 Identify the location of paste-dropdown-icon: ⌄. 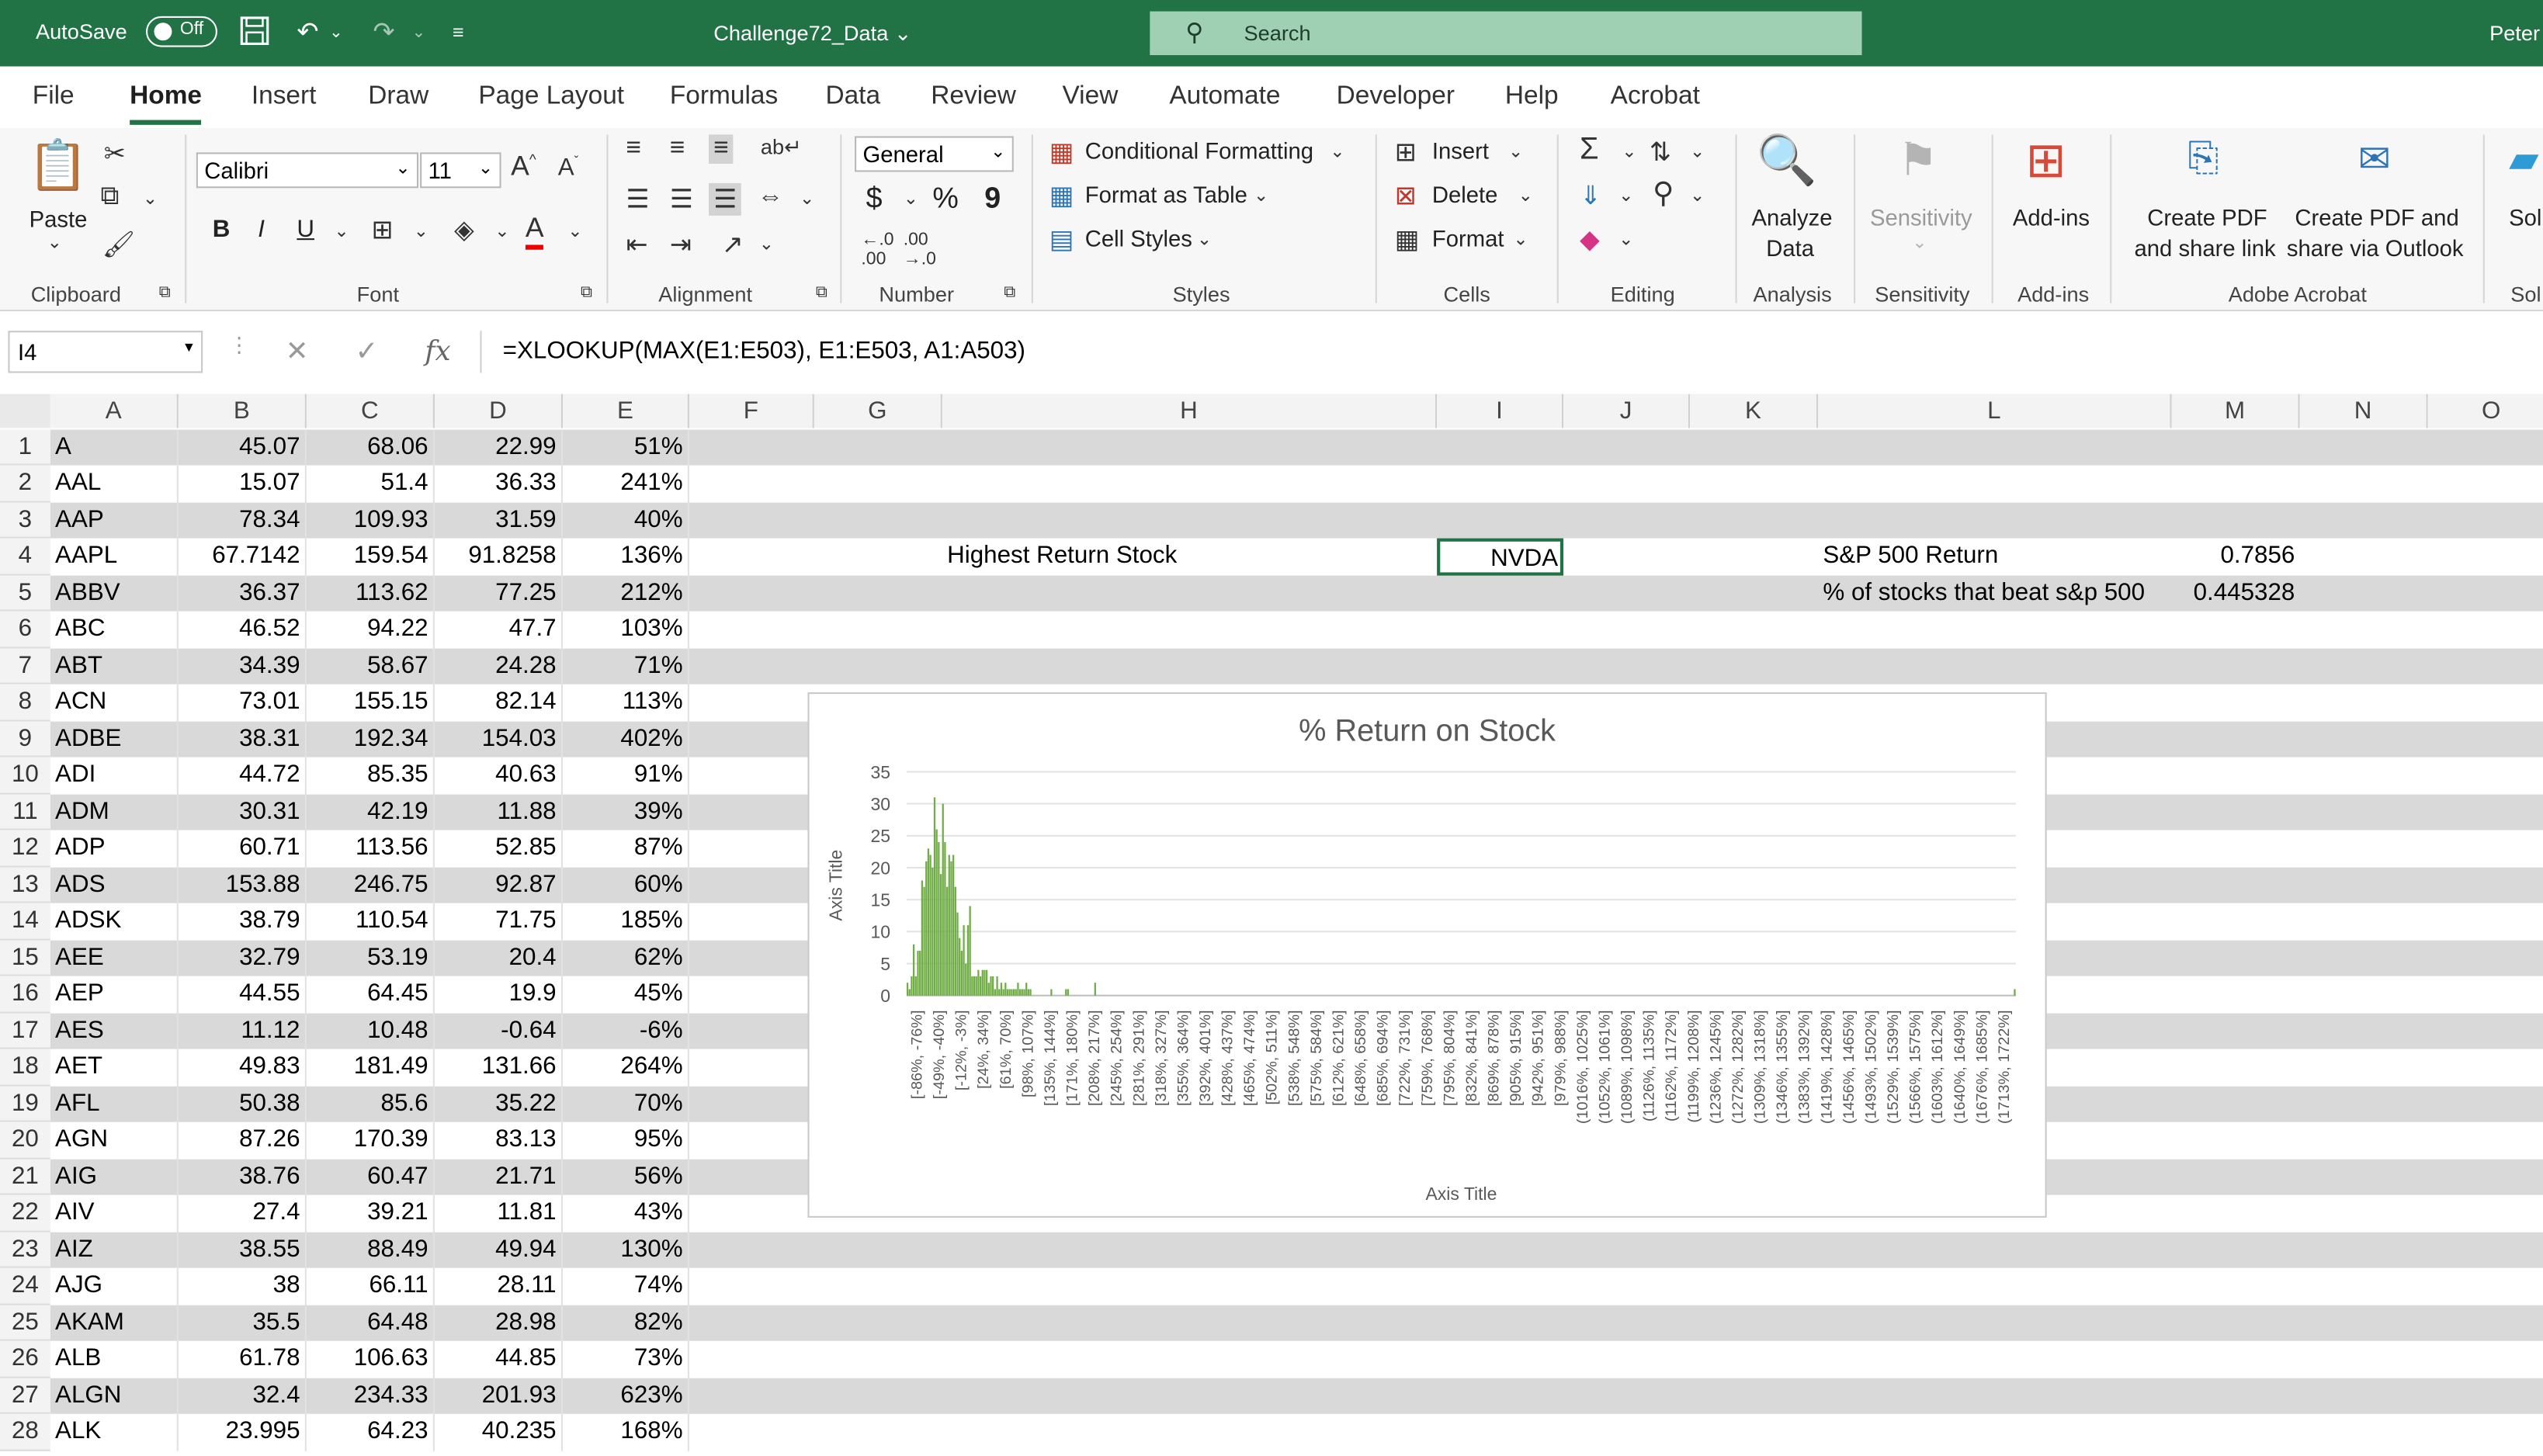
(55, 243).